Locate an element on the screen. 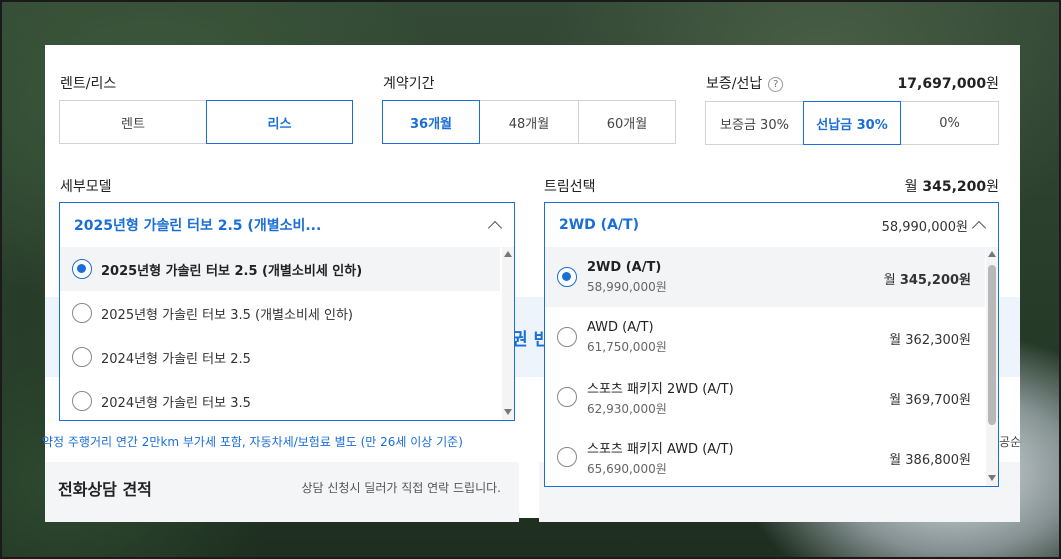 The image size is (1061, 559). trim-monthly-value: 345,200원 is located at coordinates (935, 280).